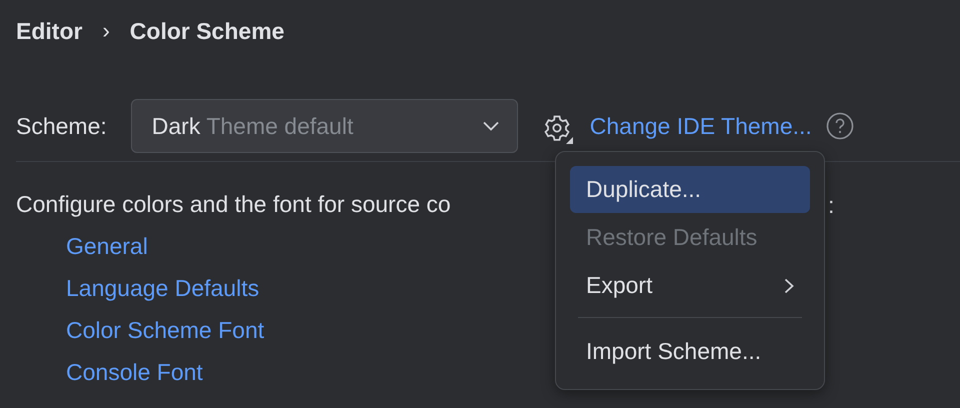  What do you see at coordinates (61, 126) in the screenshot?
I see `scheme-label: Scheme:` at bounding box center [61, 126].